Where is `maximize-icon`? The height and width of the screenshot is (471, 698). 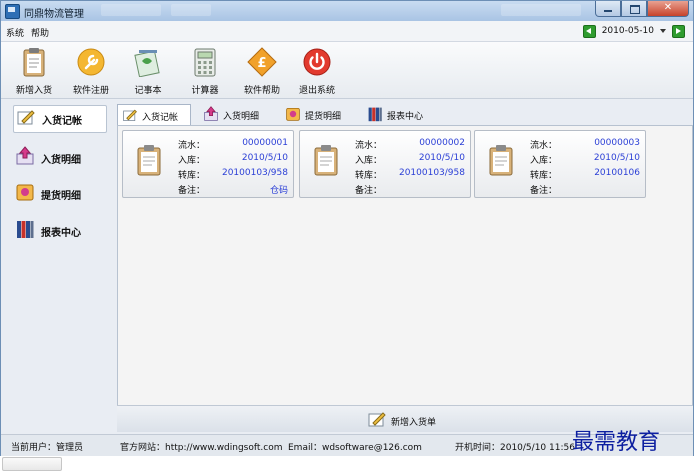 maximize-icon is located at coordinates (635, 9).